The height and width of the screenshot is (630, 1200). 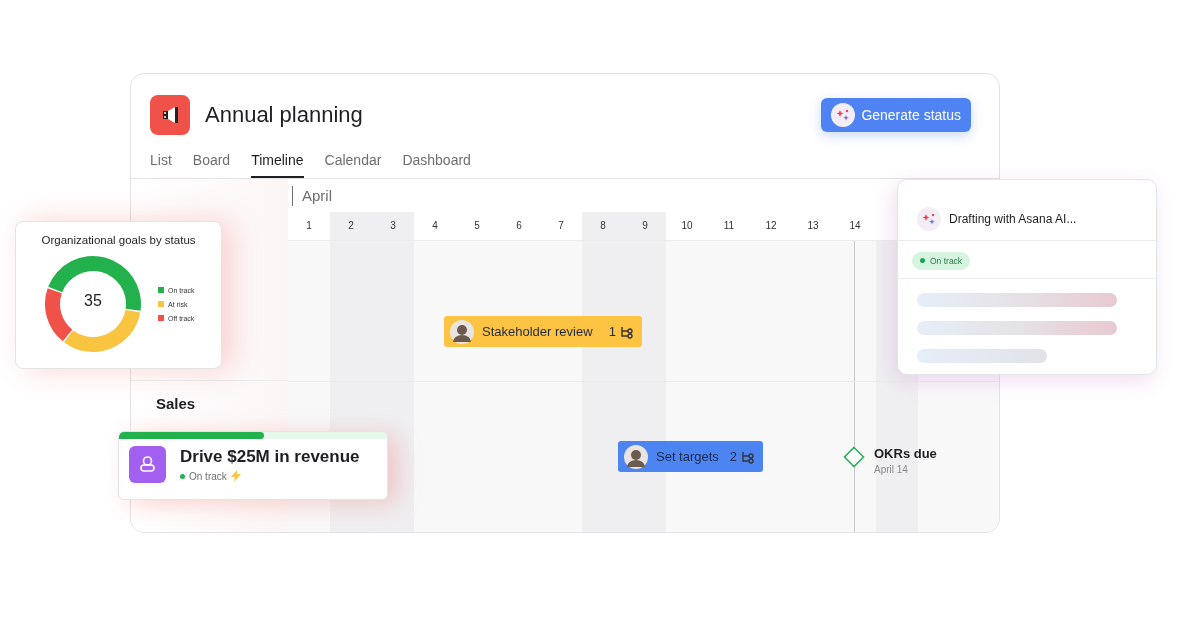 I want to click on day-label: 14, so click(x=855, y=226).